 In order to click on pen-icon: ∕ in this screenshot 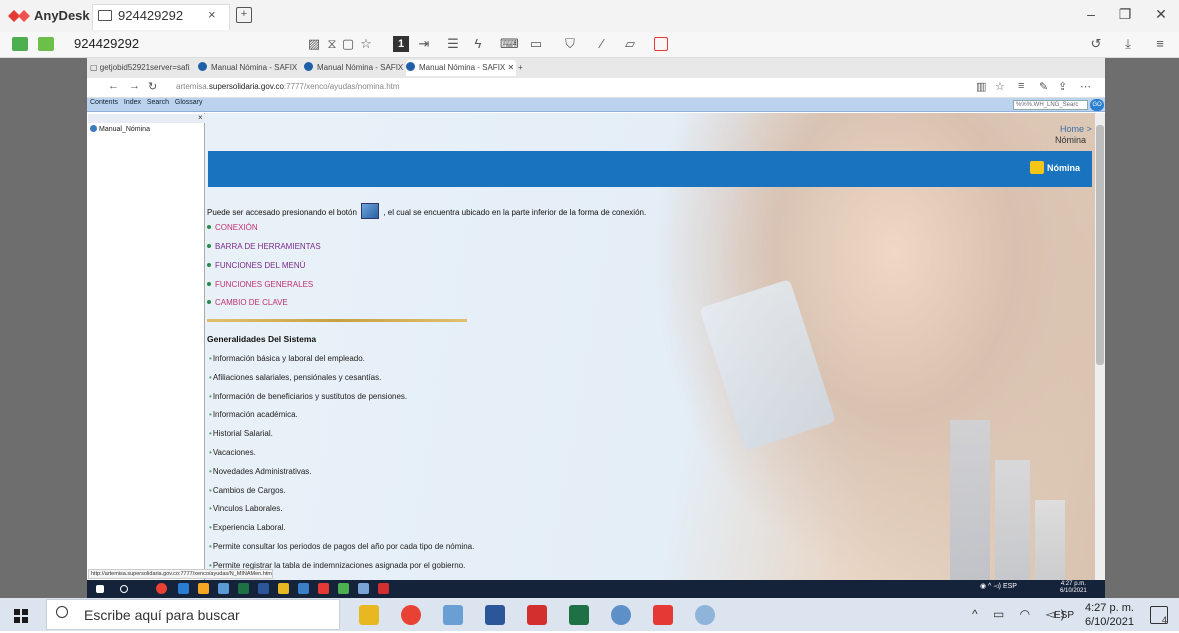, I will do `click(602, 44)`.